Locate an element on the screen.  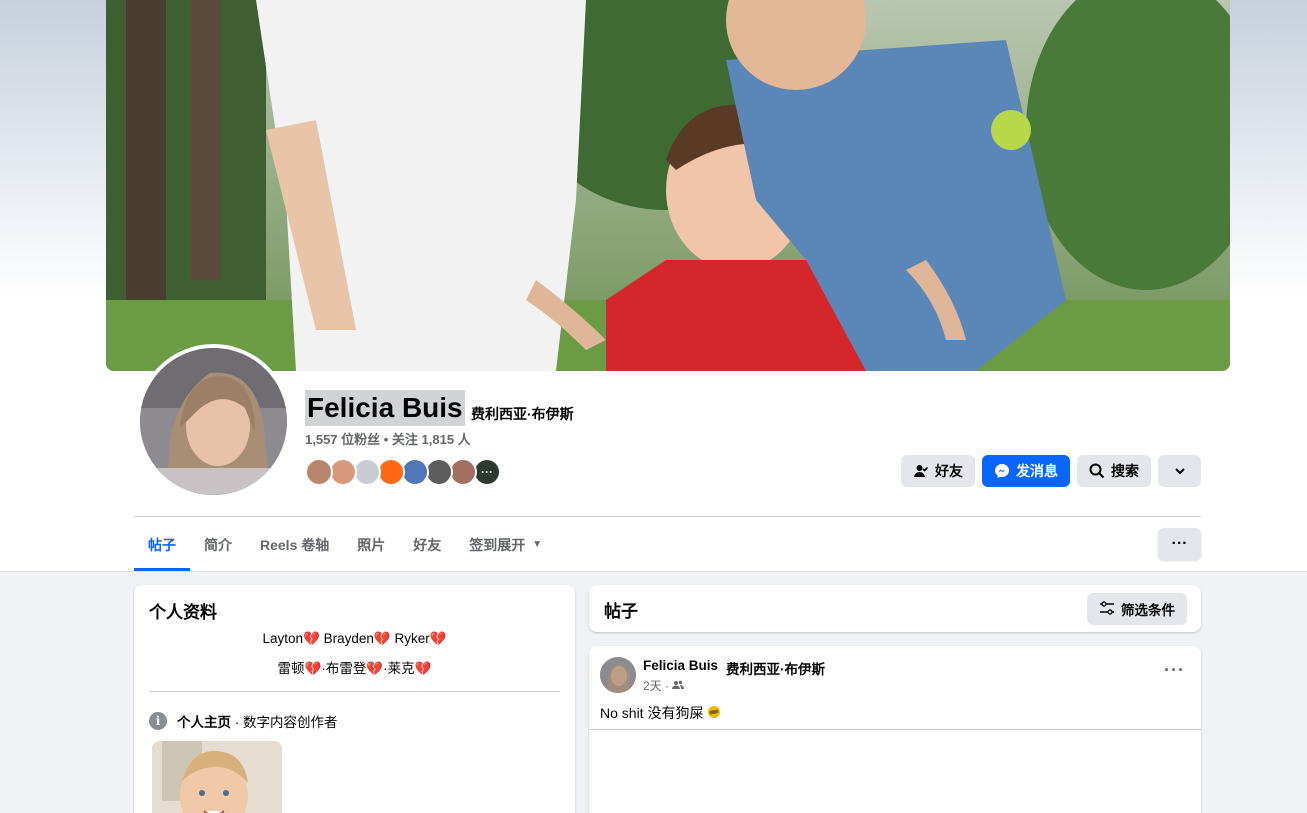
info-icon: i is located at coordinates (158, 721).